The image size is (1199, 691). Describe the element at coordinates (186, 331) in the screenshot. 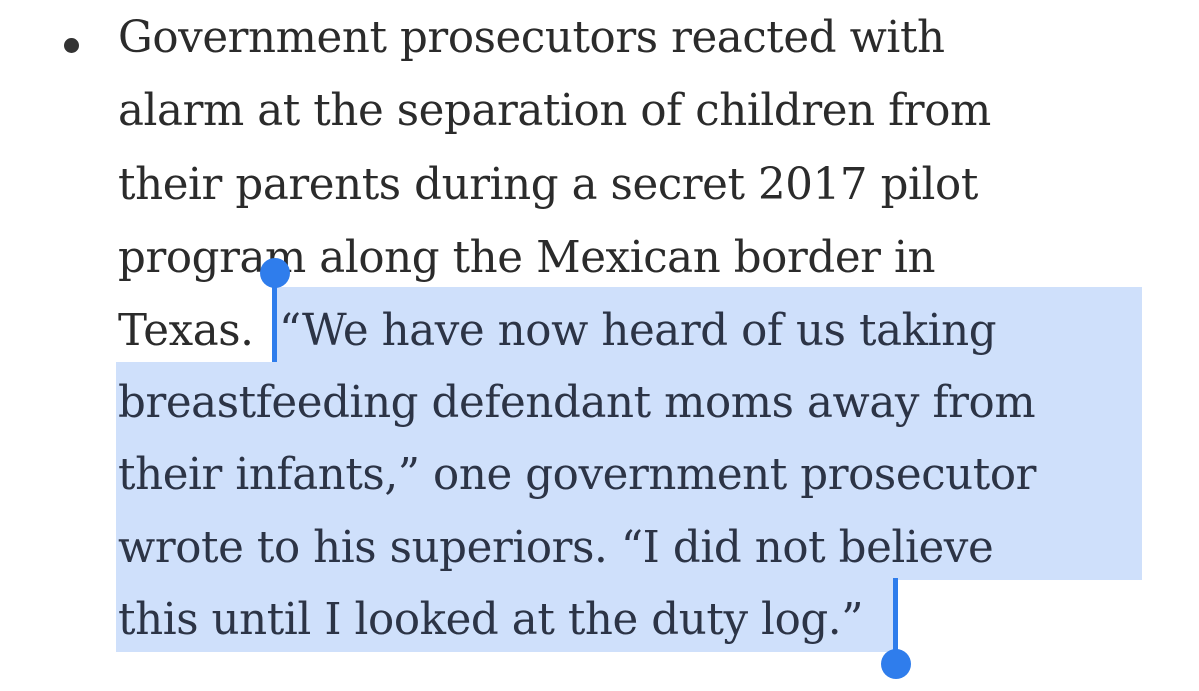

I see `paragraph-line: Texas.` at that location.